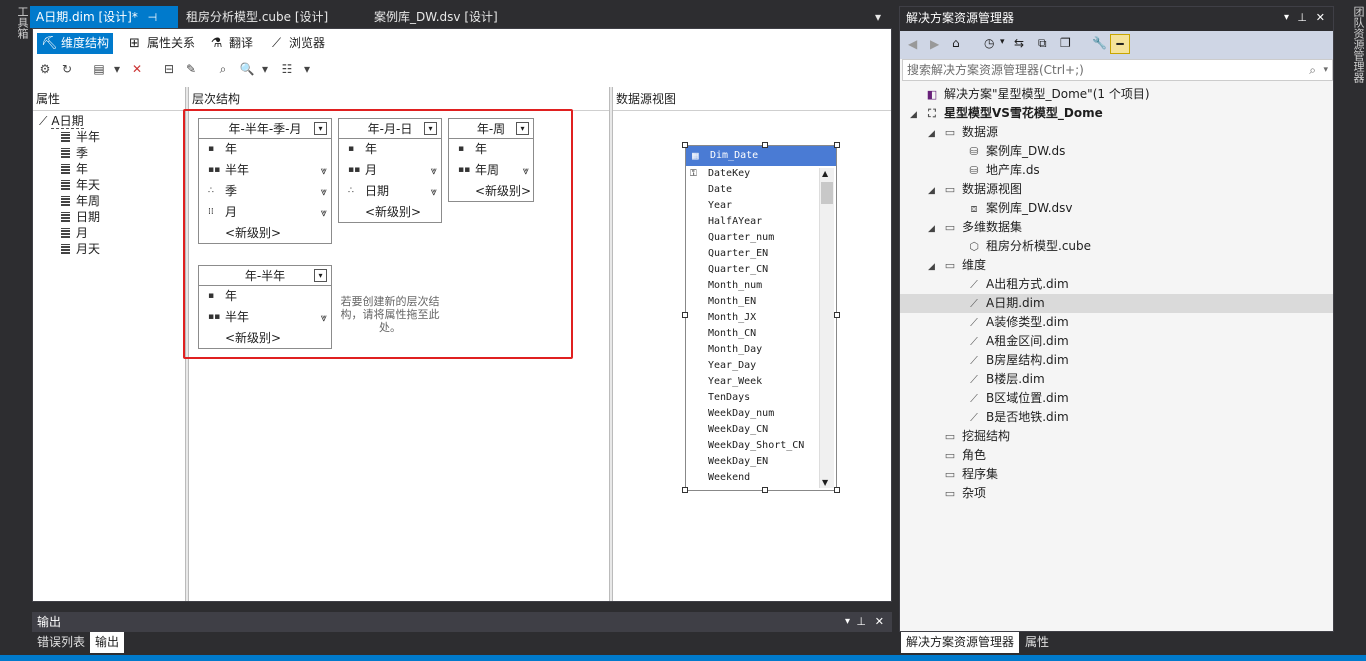  Describe the element at coordinates (934, 44) in the screenshot. I see `forward-icon: ▶` at that location.